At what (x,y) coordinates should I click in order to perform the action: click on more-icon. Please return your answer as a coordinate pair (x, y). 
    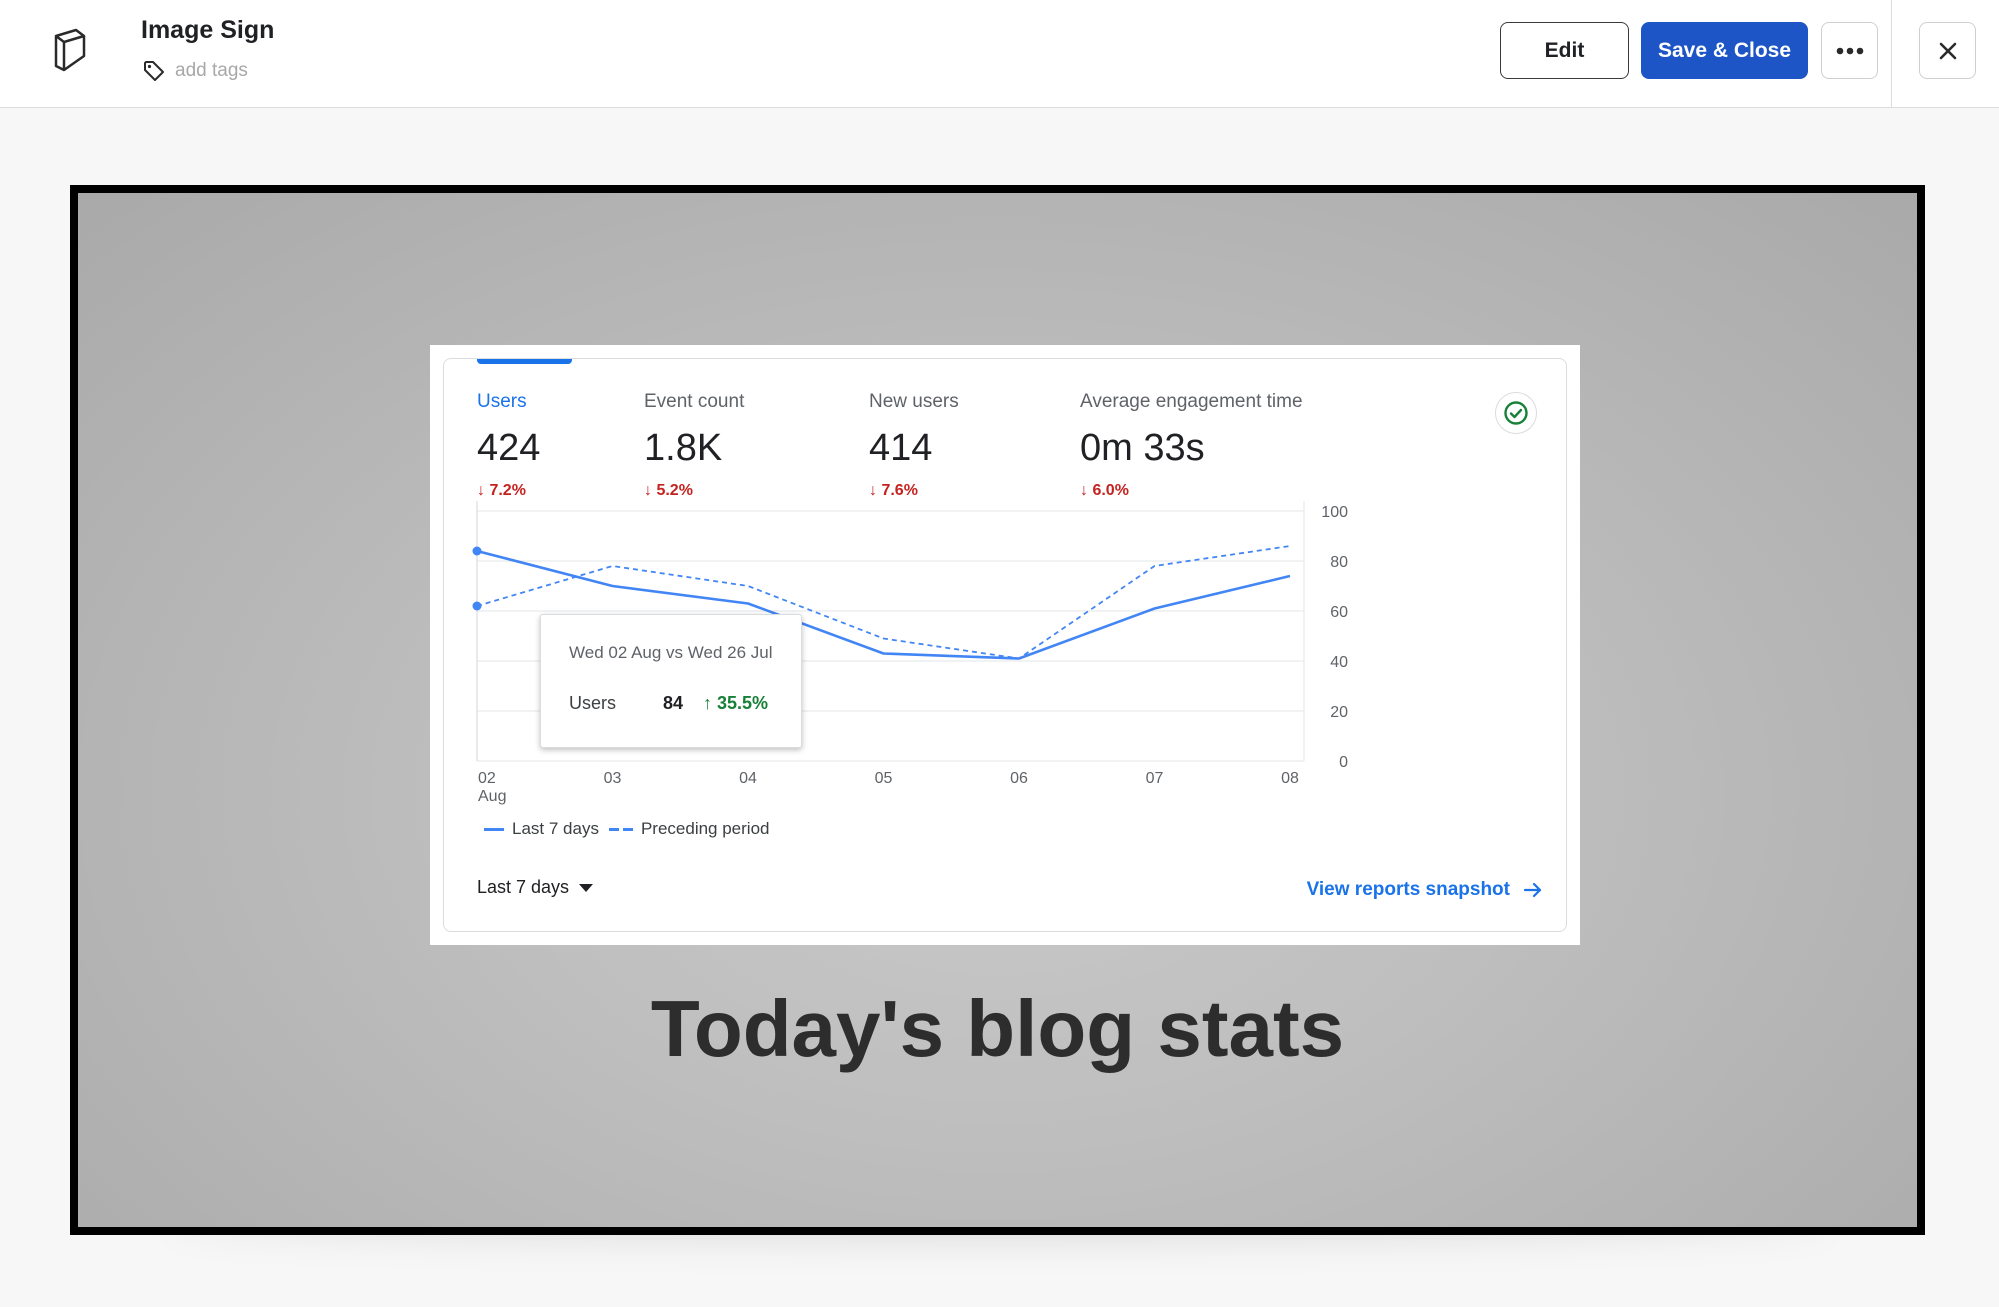
    Looking at the image, I should click on (1849, 50).